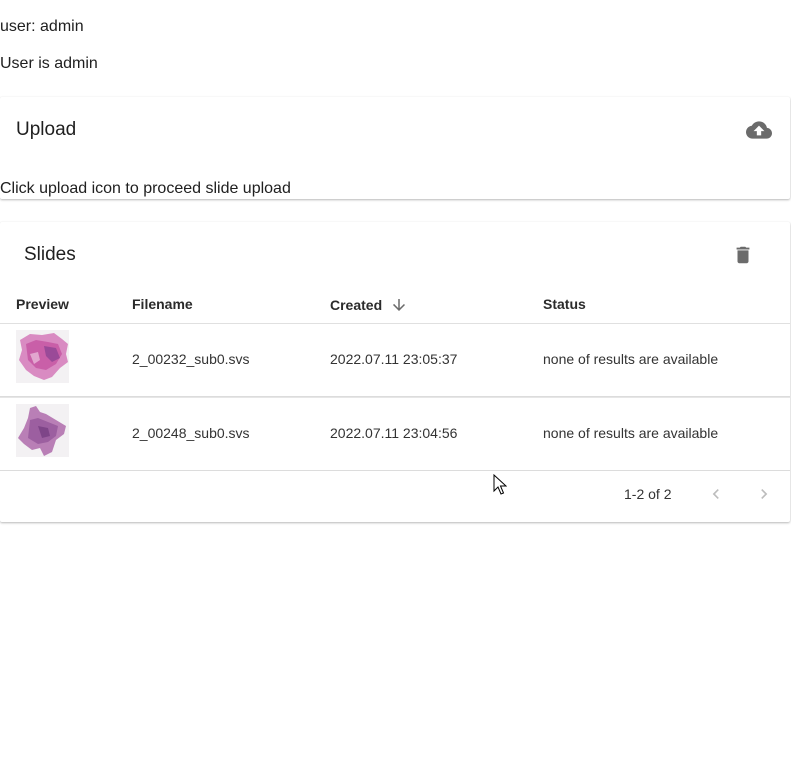 This screenshot has height=768, width=791. I want to click on column-filename: Filename, so click(162, 304).